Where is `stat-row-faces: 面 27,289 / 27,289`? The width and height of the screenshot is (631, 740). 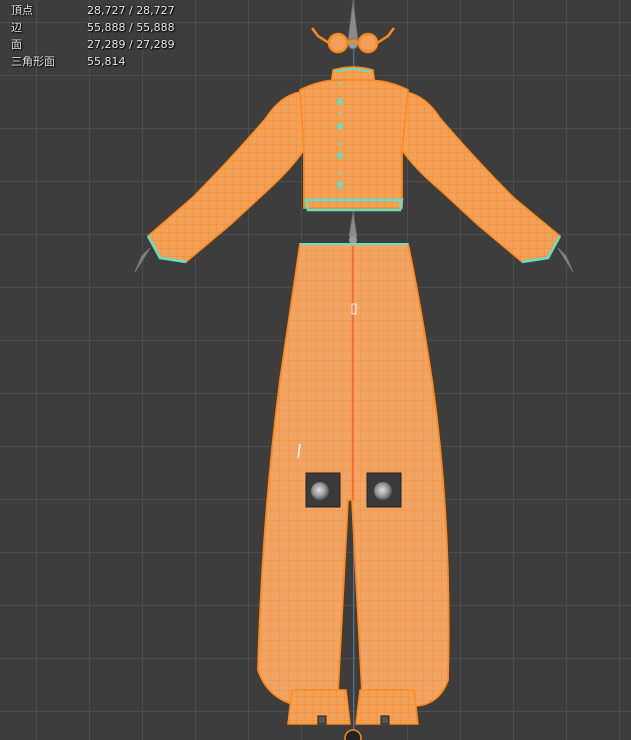 stat-row-faces: 面 27,289 / 27,289 is located at coordinates (93, 44).